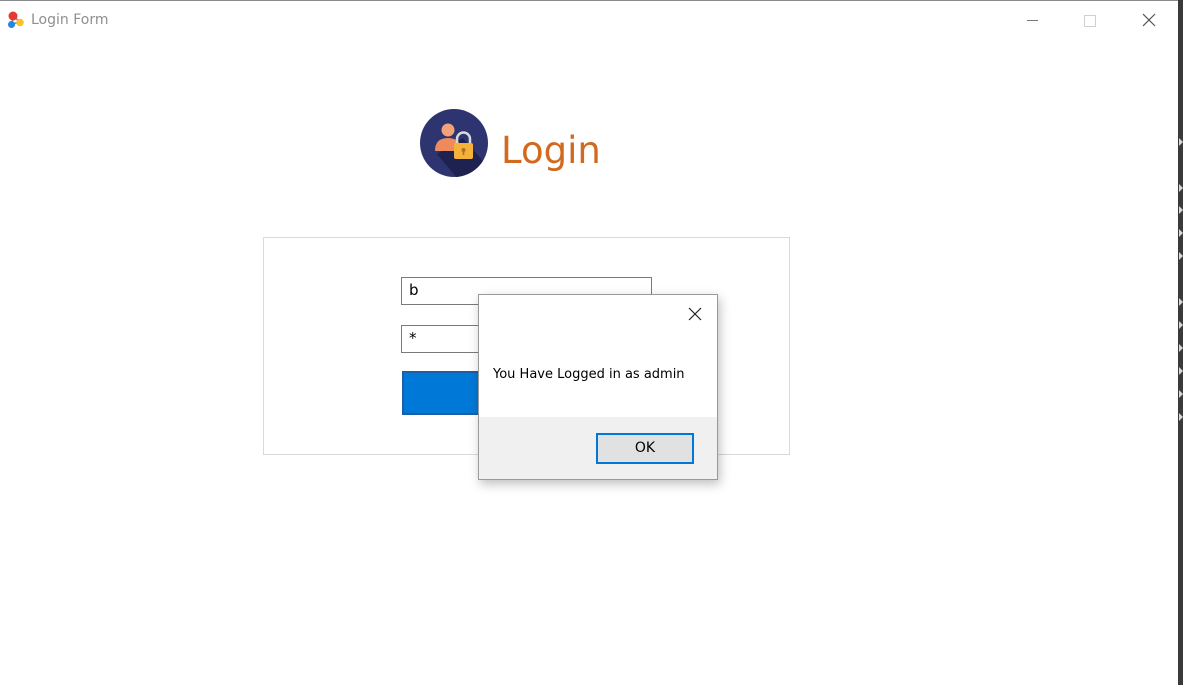 This screenshot has width=1183, height=685. I want to click on window-title: Login Form, so click(70, 20).